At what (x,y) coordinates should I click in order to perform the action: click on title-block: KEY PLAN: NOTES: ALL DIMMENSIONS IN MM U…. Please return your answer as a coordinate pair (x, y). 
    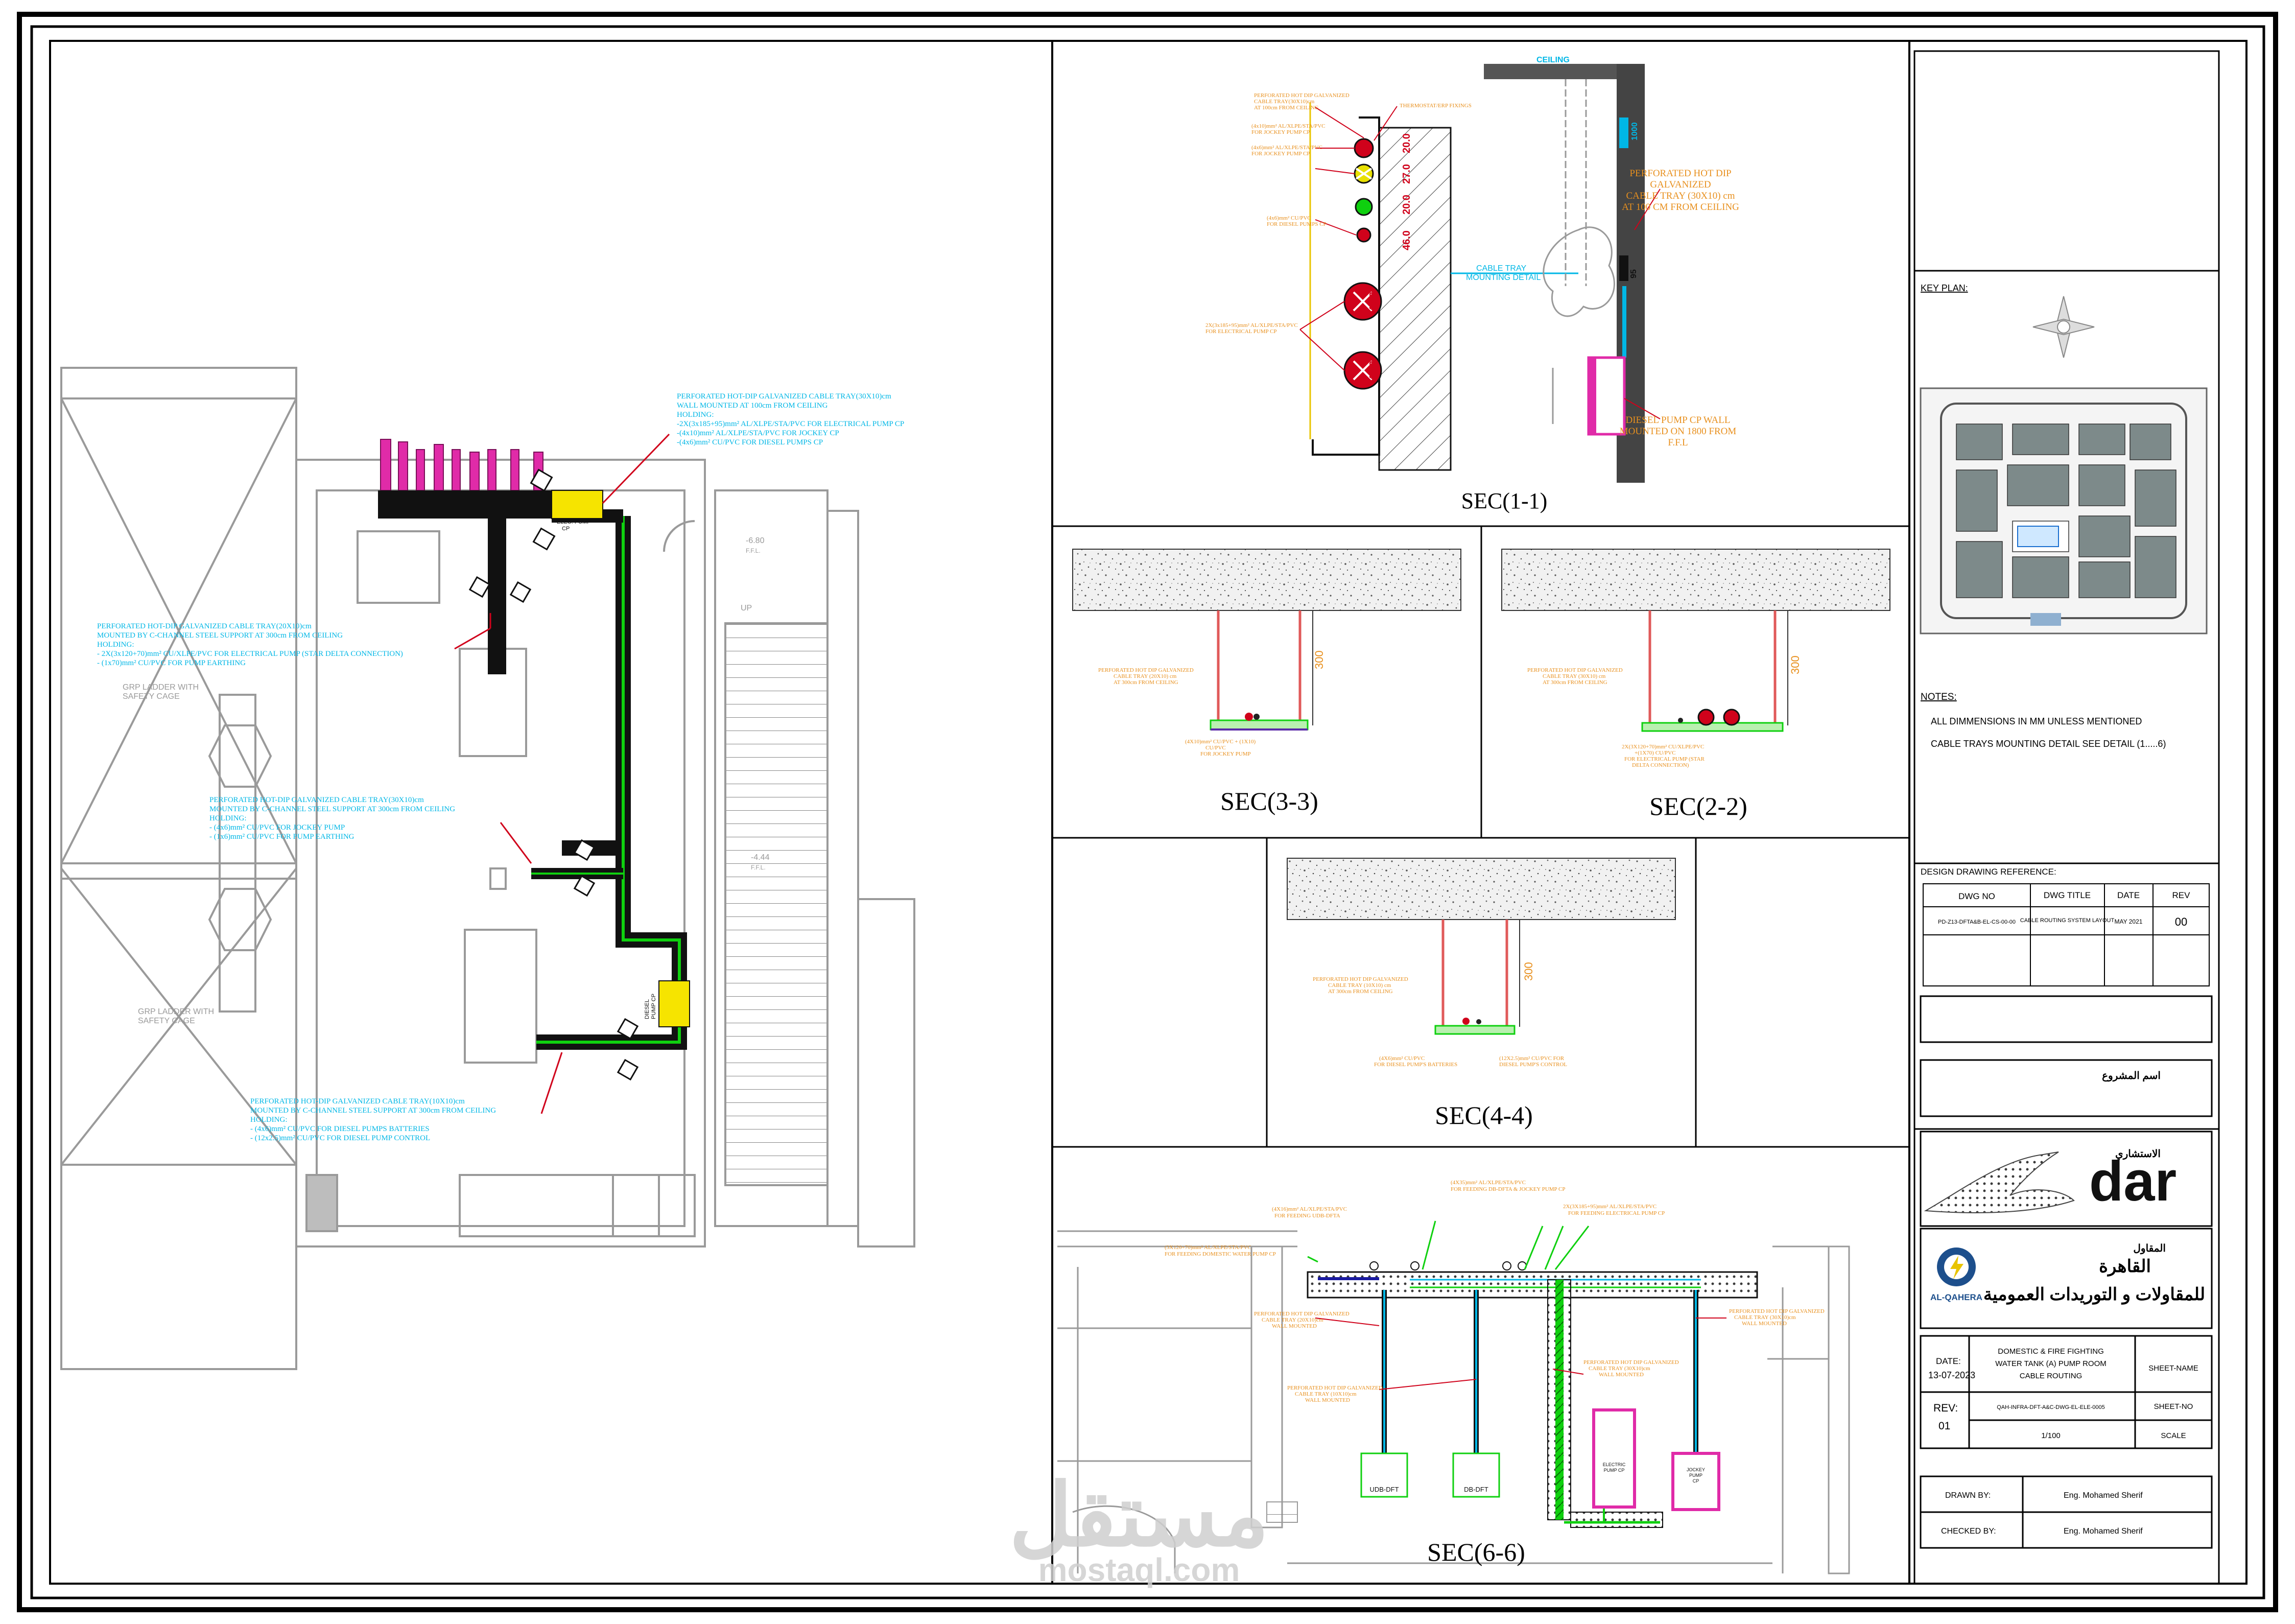
    Looking at the image, I should click on (2066, 817).